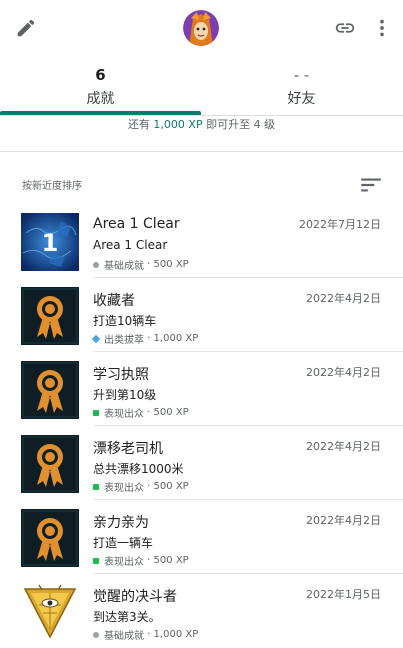  I want to click on link-icon, so click(345, 28).